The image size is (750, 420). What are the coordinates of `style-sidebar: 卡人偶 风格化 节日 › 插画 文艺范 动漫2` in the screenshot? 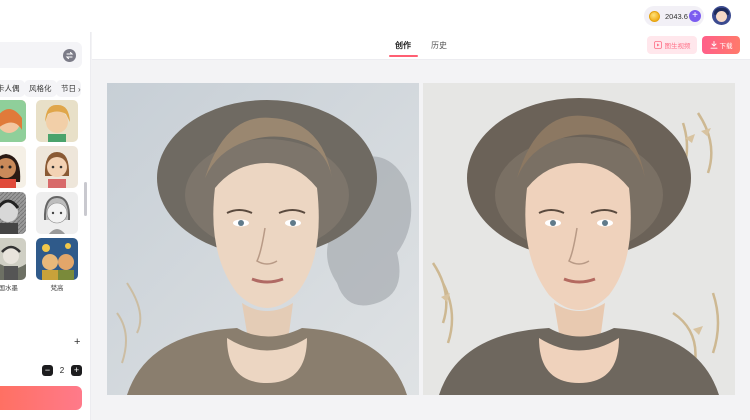 It's located at (45, 226).